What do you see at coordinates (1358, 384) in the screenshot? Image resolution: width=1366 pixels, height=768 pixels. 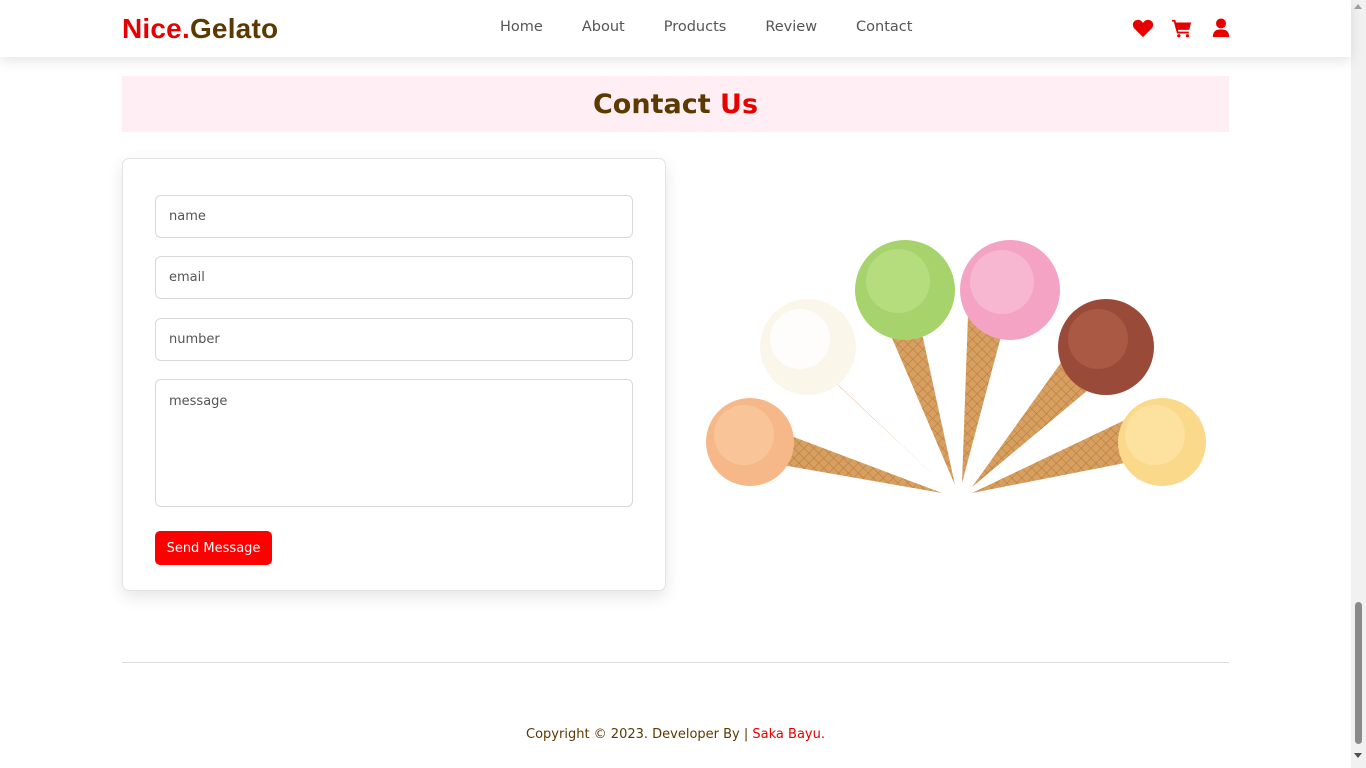 I see `vertical-scrollbar` at bounding box center [1358, 384].